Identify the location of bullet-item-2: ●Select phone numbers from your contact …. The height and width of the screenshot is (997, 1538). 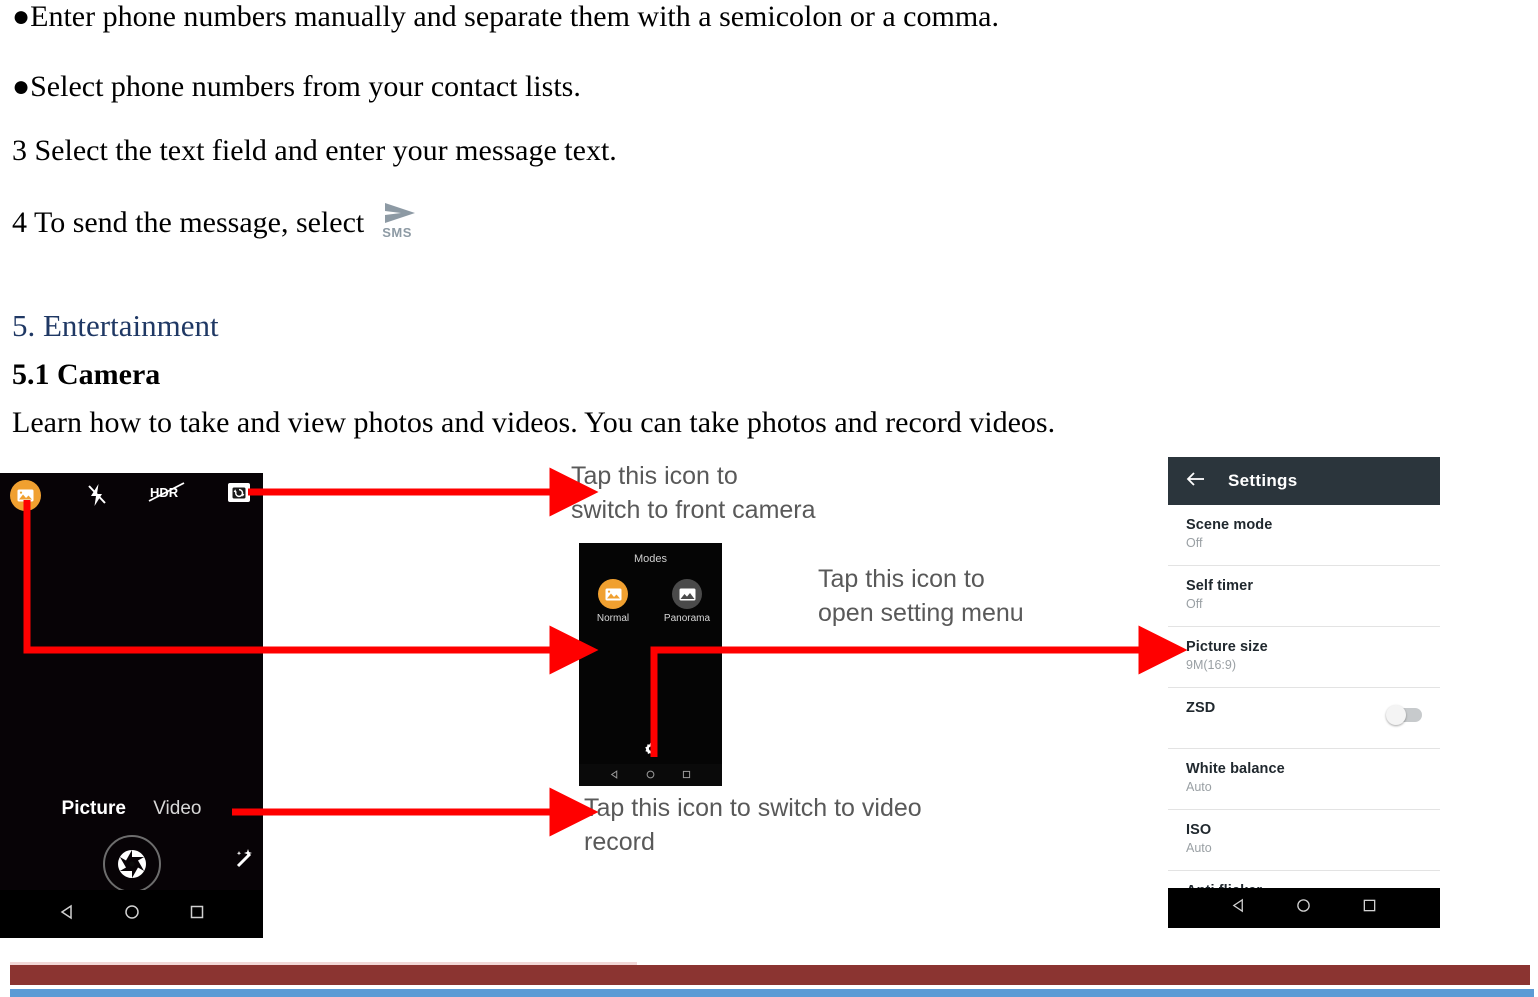
(296, 86).